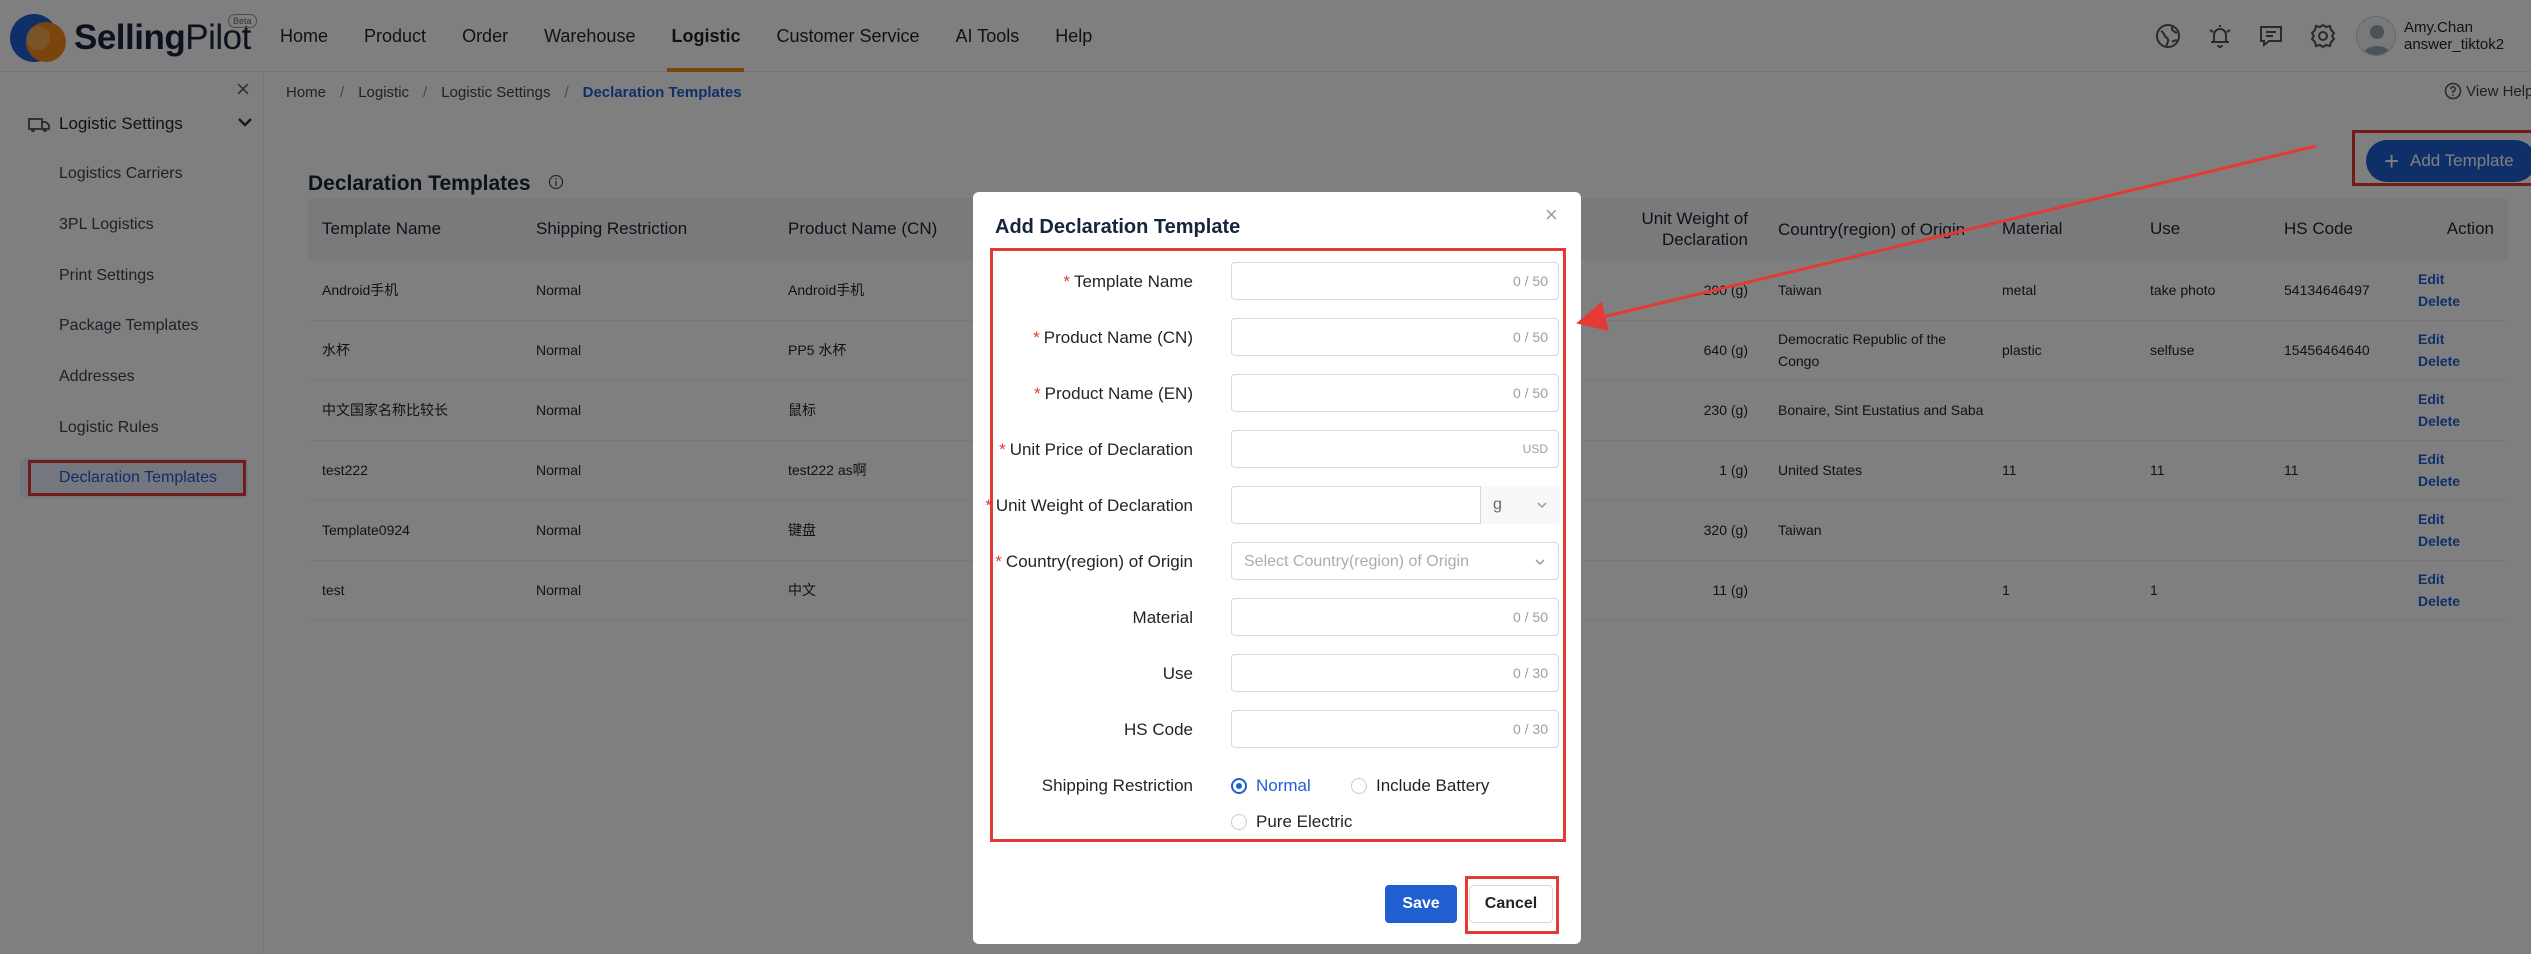 The image size is (2531, 954). What do you see at coordinates (1113, 337) in the screenshot?
I see `field-label: * Product Name (CN)` at bounding box center [1113, 337].